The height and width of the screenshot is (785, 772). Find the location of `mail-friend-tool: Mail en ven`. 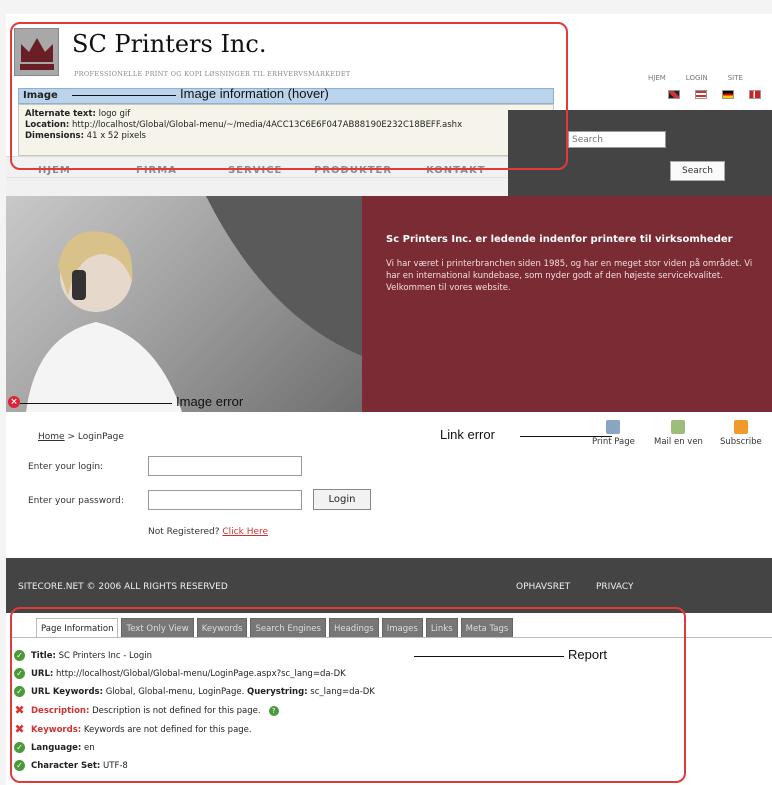

mail-friend-tool: Mail en ven is located at coordinates (678, 433).